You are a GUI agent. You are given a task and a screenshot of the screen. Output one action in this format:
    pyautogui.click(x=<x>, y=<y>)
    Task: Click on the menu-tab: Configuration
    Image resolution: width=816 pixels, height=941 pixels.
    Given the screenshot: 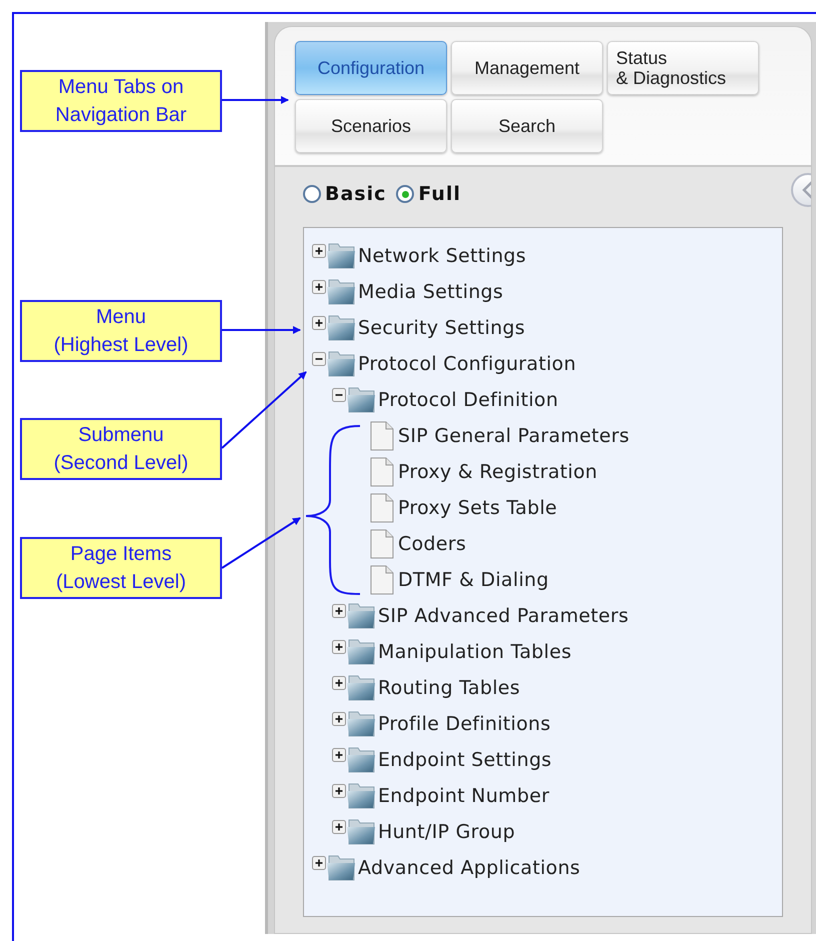 What is the action you would take?
    pyautogui.click(x=371, y=68)
    